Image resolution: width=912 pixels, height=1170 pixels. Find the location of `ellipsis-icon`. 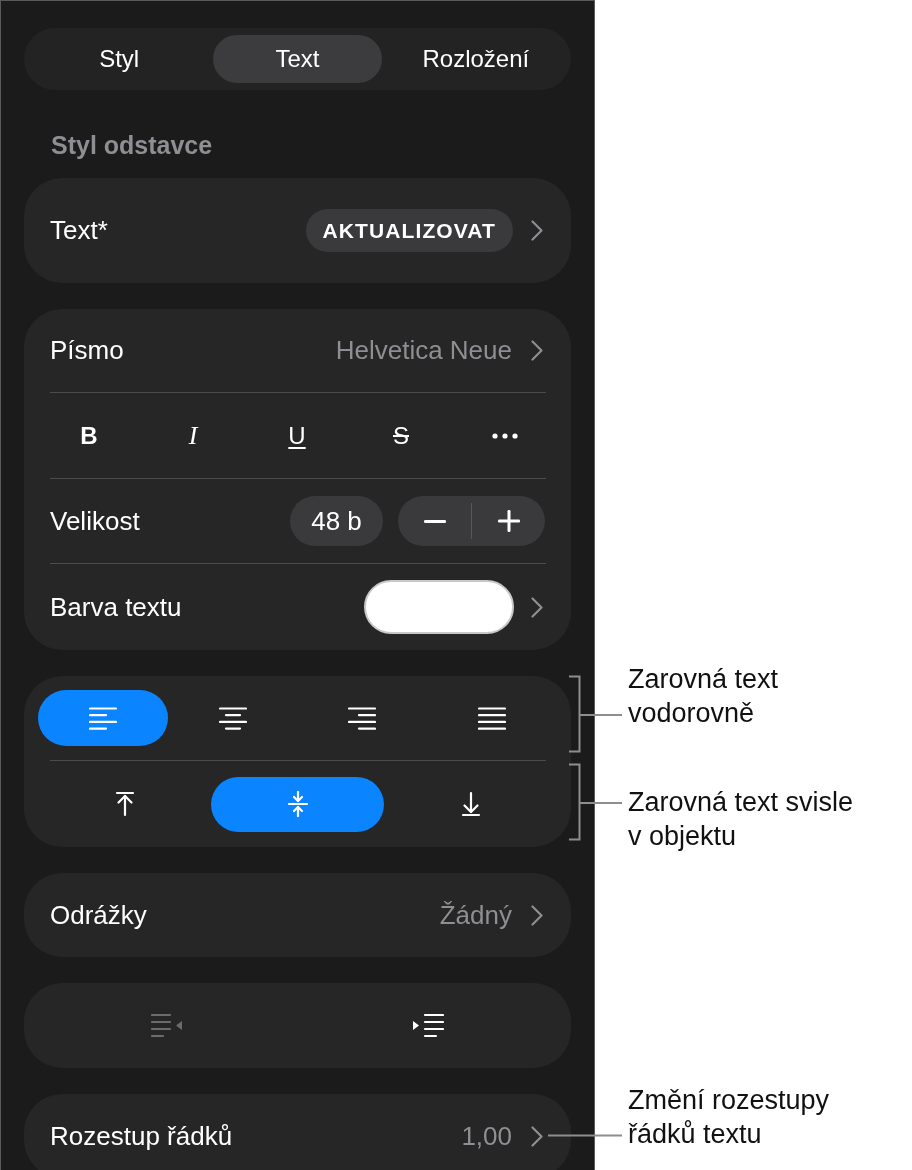

ellipsis-icon is located at coordinates (505, 435).